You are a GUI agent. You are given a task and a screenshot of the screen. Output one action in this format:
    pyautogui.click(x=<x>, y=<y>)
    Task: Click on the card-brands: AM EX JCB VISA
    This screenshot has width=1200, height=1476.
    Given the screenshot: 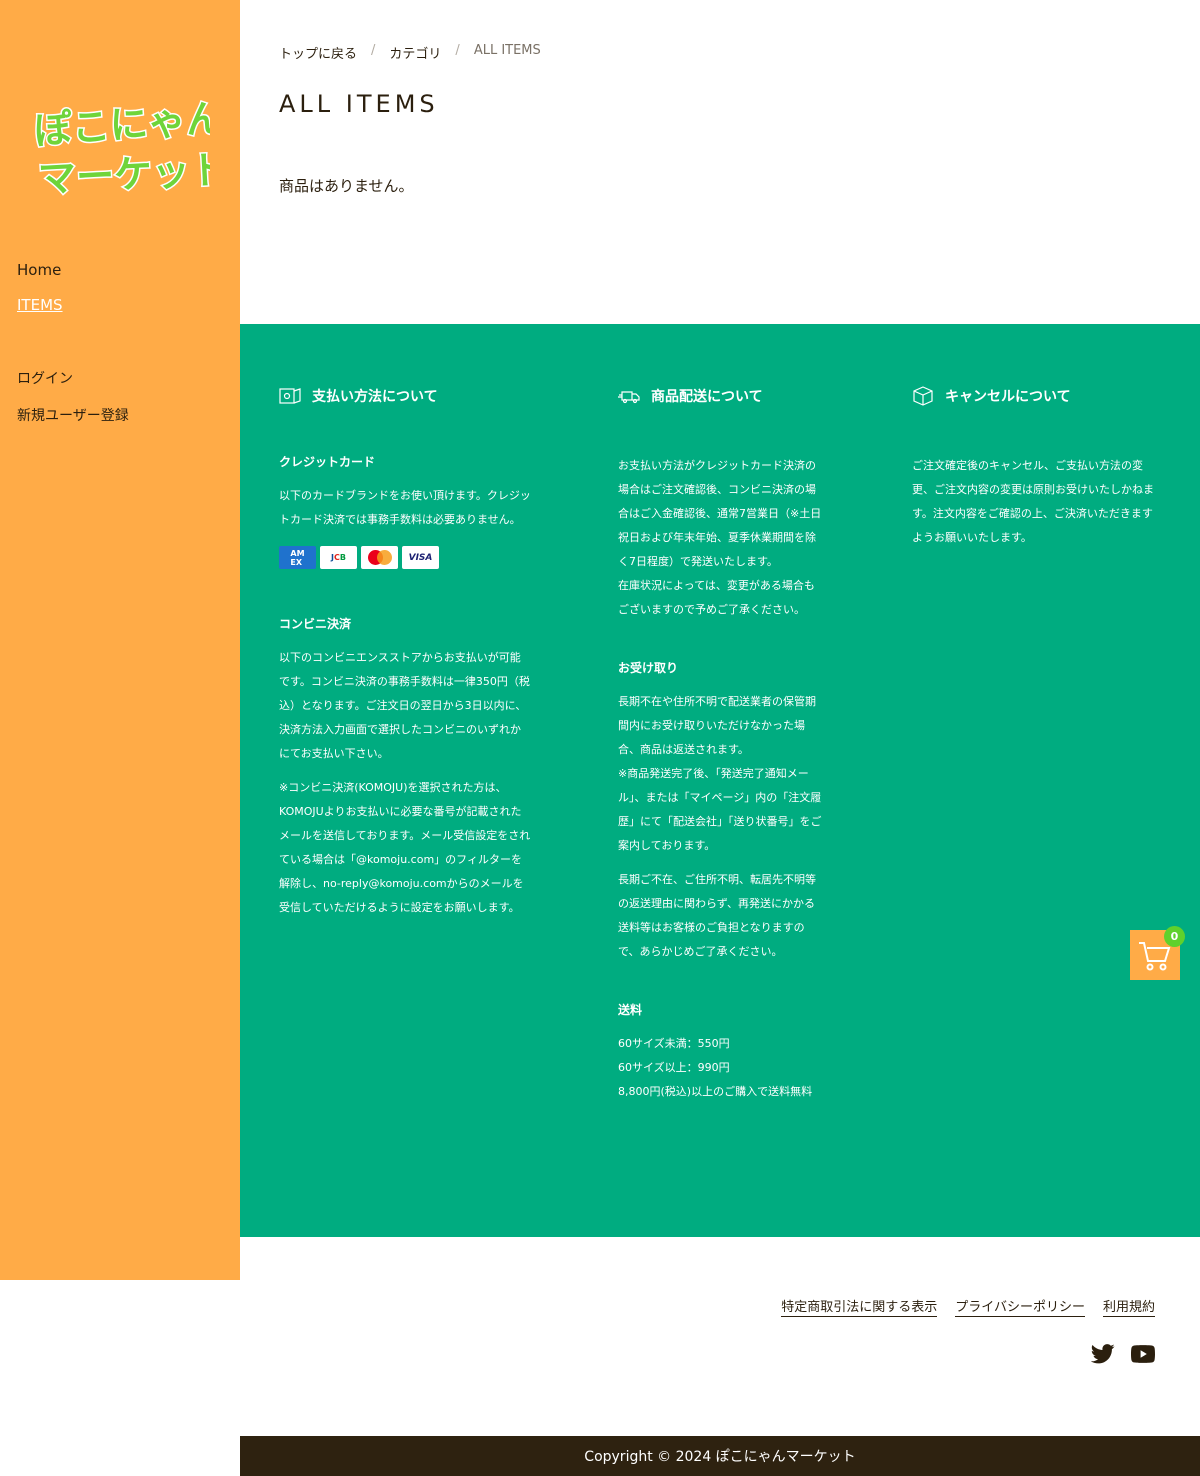 What is the action you would take?
    pyautogui.click(x=405, y=557)
    